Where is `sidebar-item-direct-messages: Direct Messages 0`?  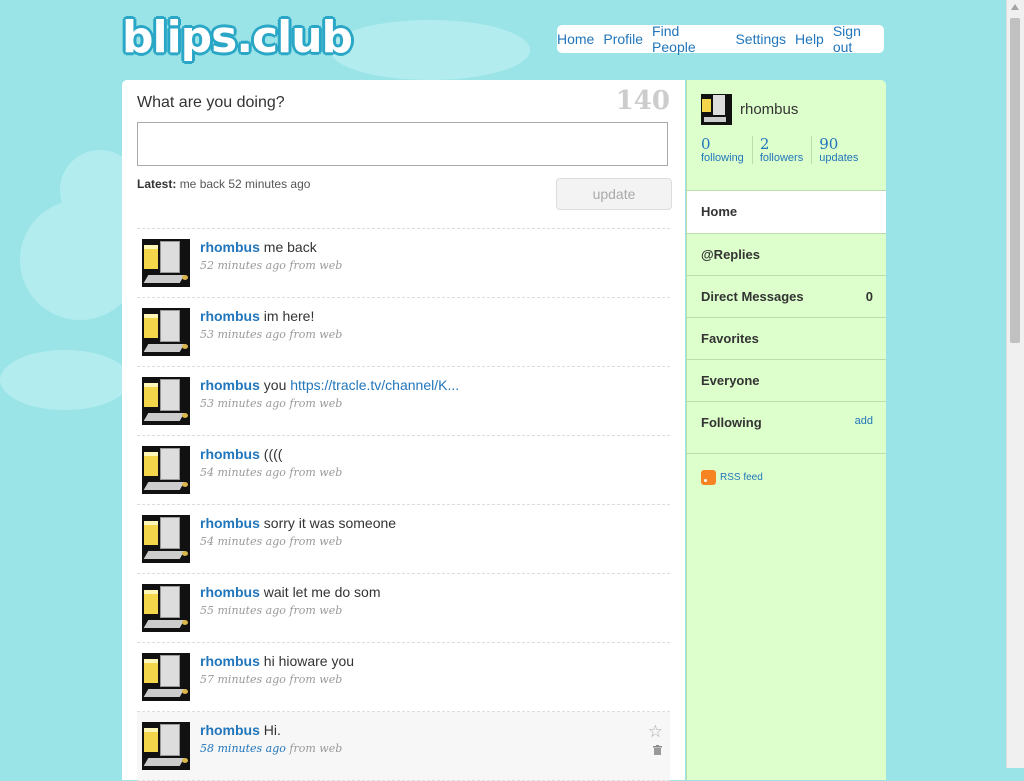 sidebar-item-direct-messages: Direct Messages 0 is located at coordinates (786, 296).